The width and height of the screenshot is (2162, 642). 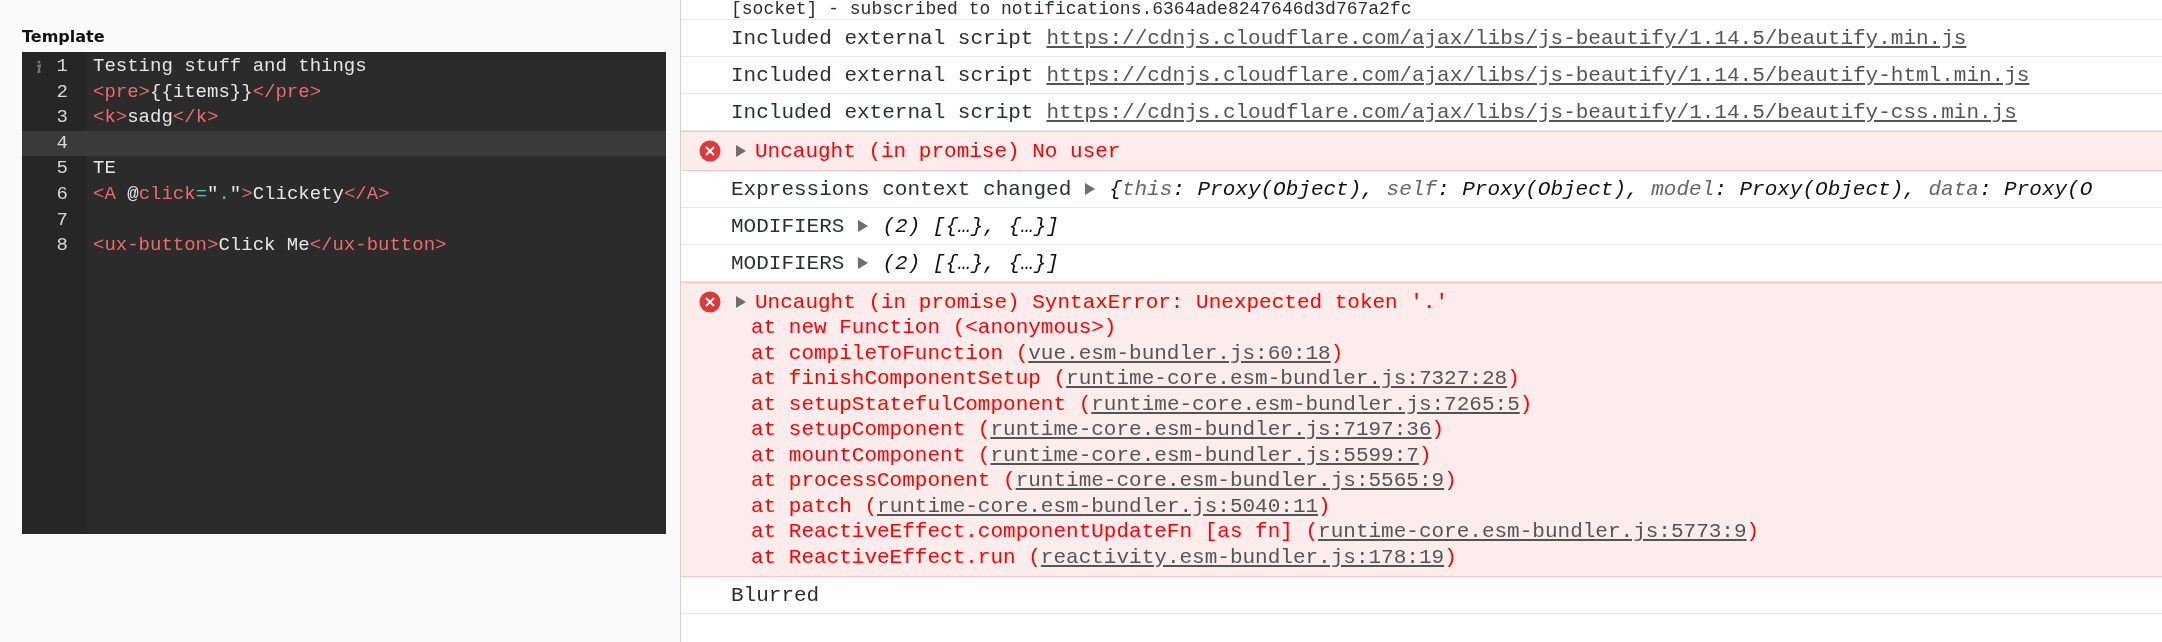 What do you see at coordinates (921, 404) in the screenshot?
I see `stack-frame: at setupStatefulComponent (` at bounding box center [921, 404].